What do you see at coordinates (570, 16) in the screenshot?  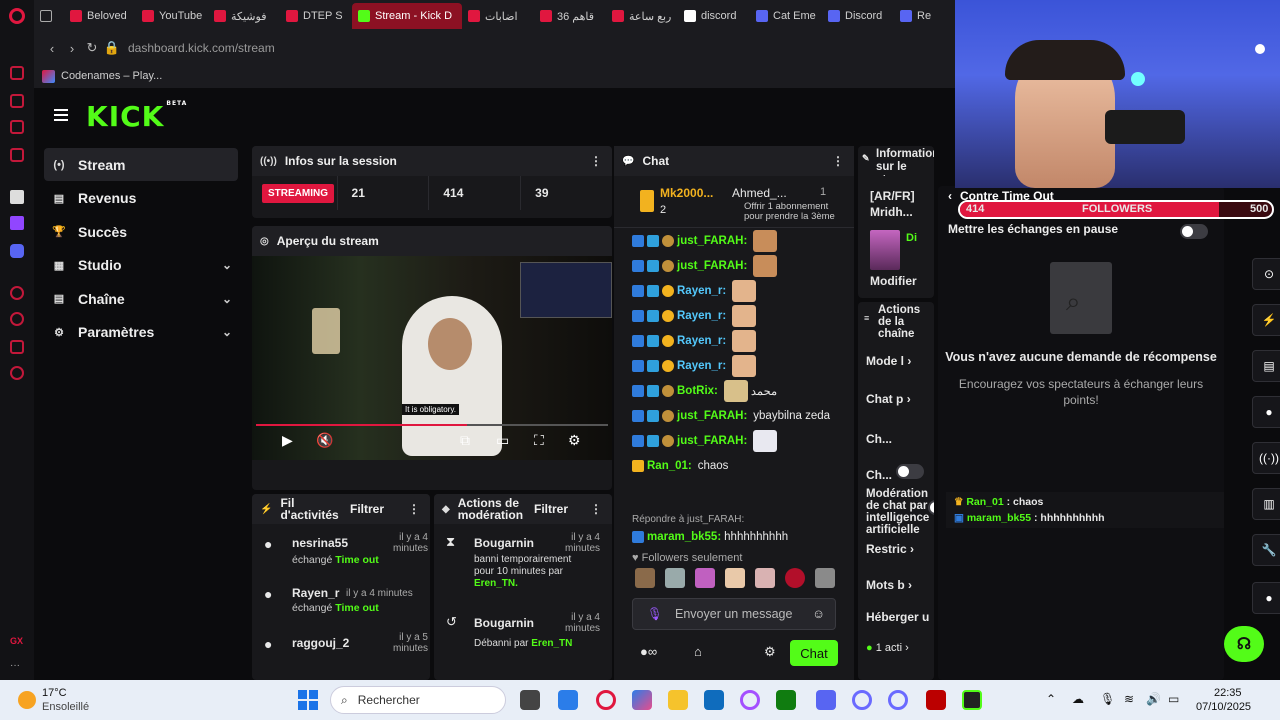 I see `browser-tab: قاهم 36` at bounding box center [570, 16].